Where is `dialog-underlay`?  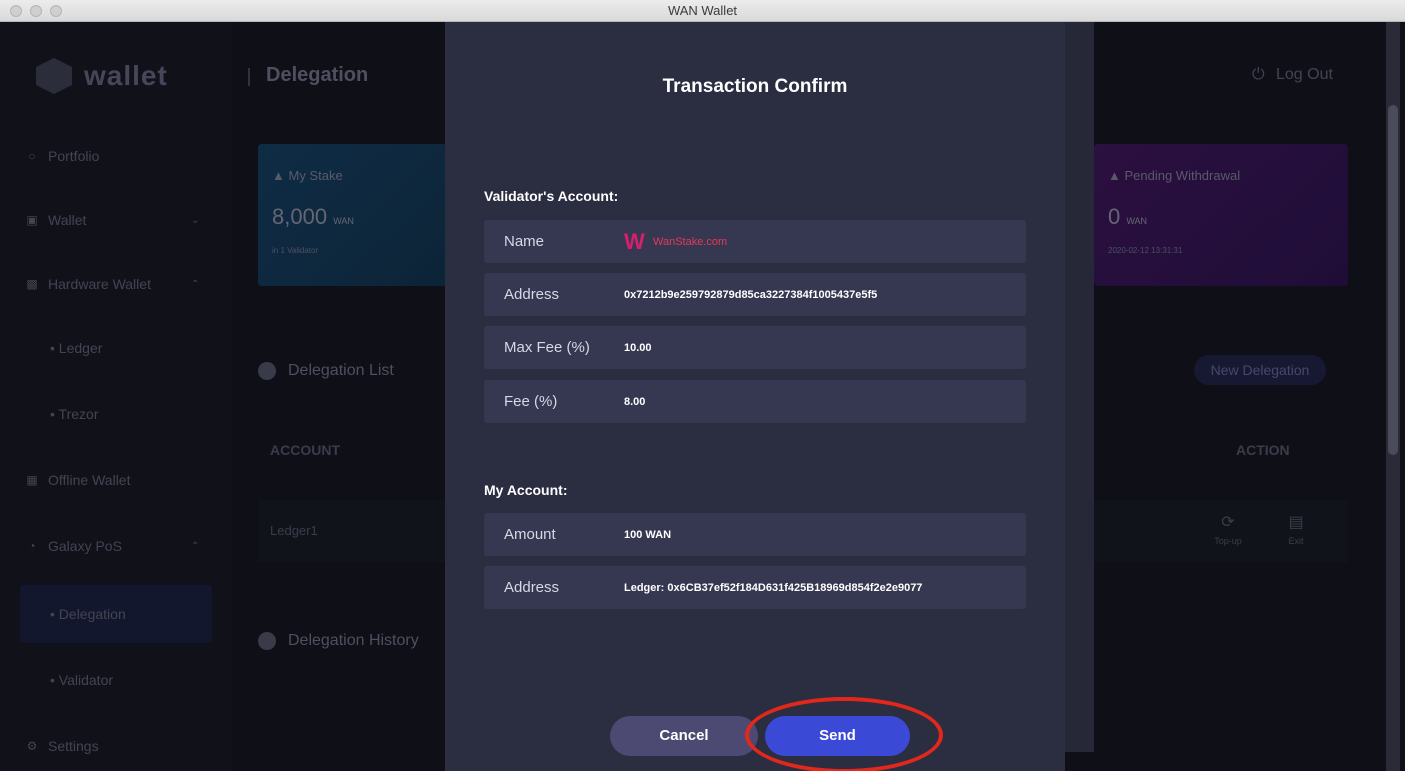 dialog-underlay is located at coordinates (1077, 387).